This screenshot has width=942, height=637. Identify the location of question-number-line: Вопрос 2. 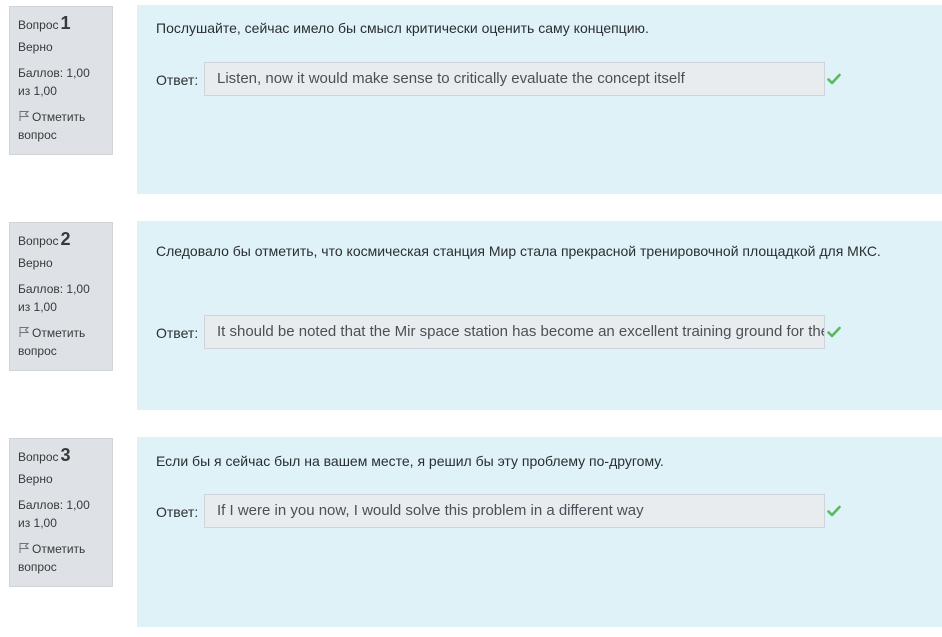
(61, 240).